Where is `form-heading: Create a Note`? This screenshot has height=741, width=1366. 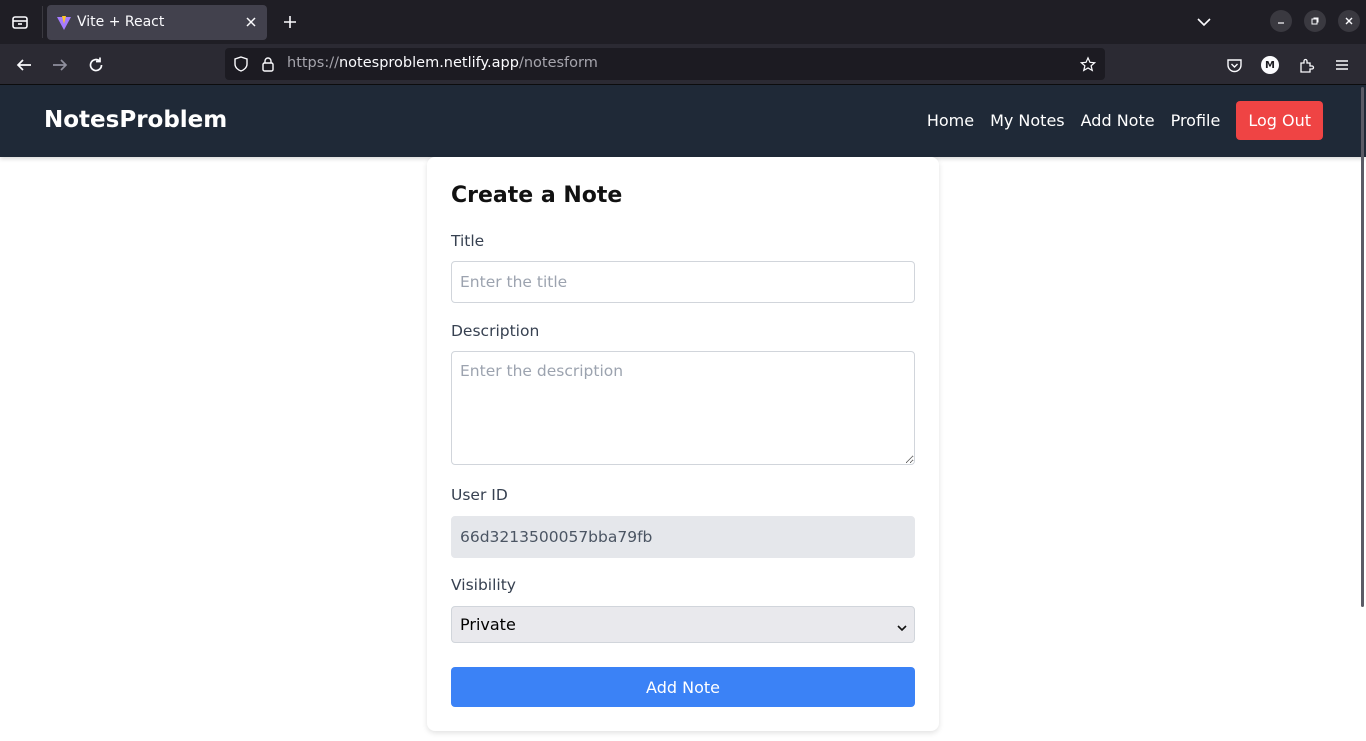 form-heading: Create a Note is located at coordinates (537, 195).